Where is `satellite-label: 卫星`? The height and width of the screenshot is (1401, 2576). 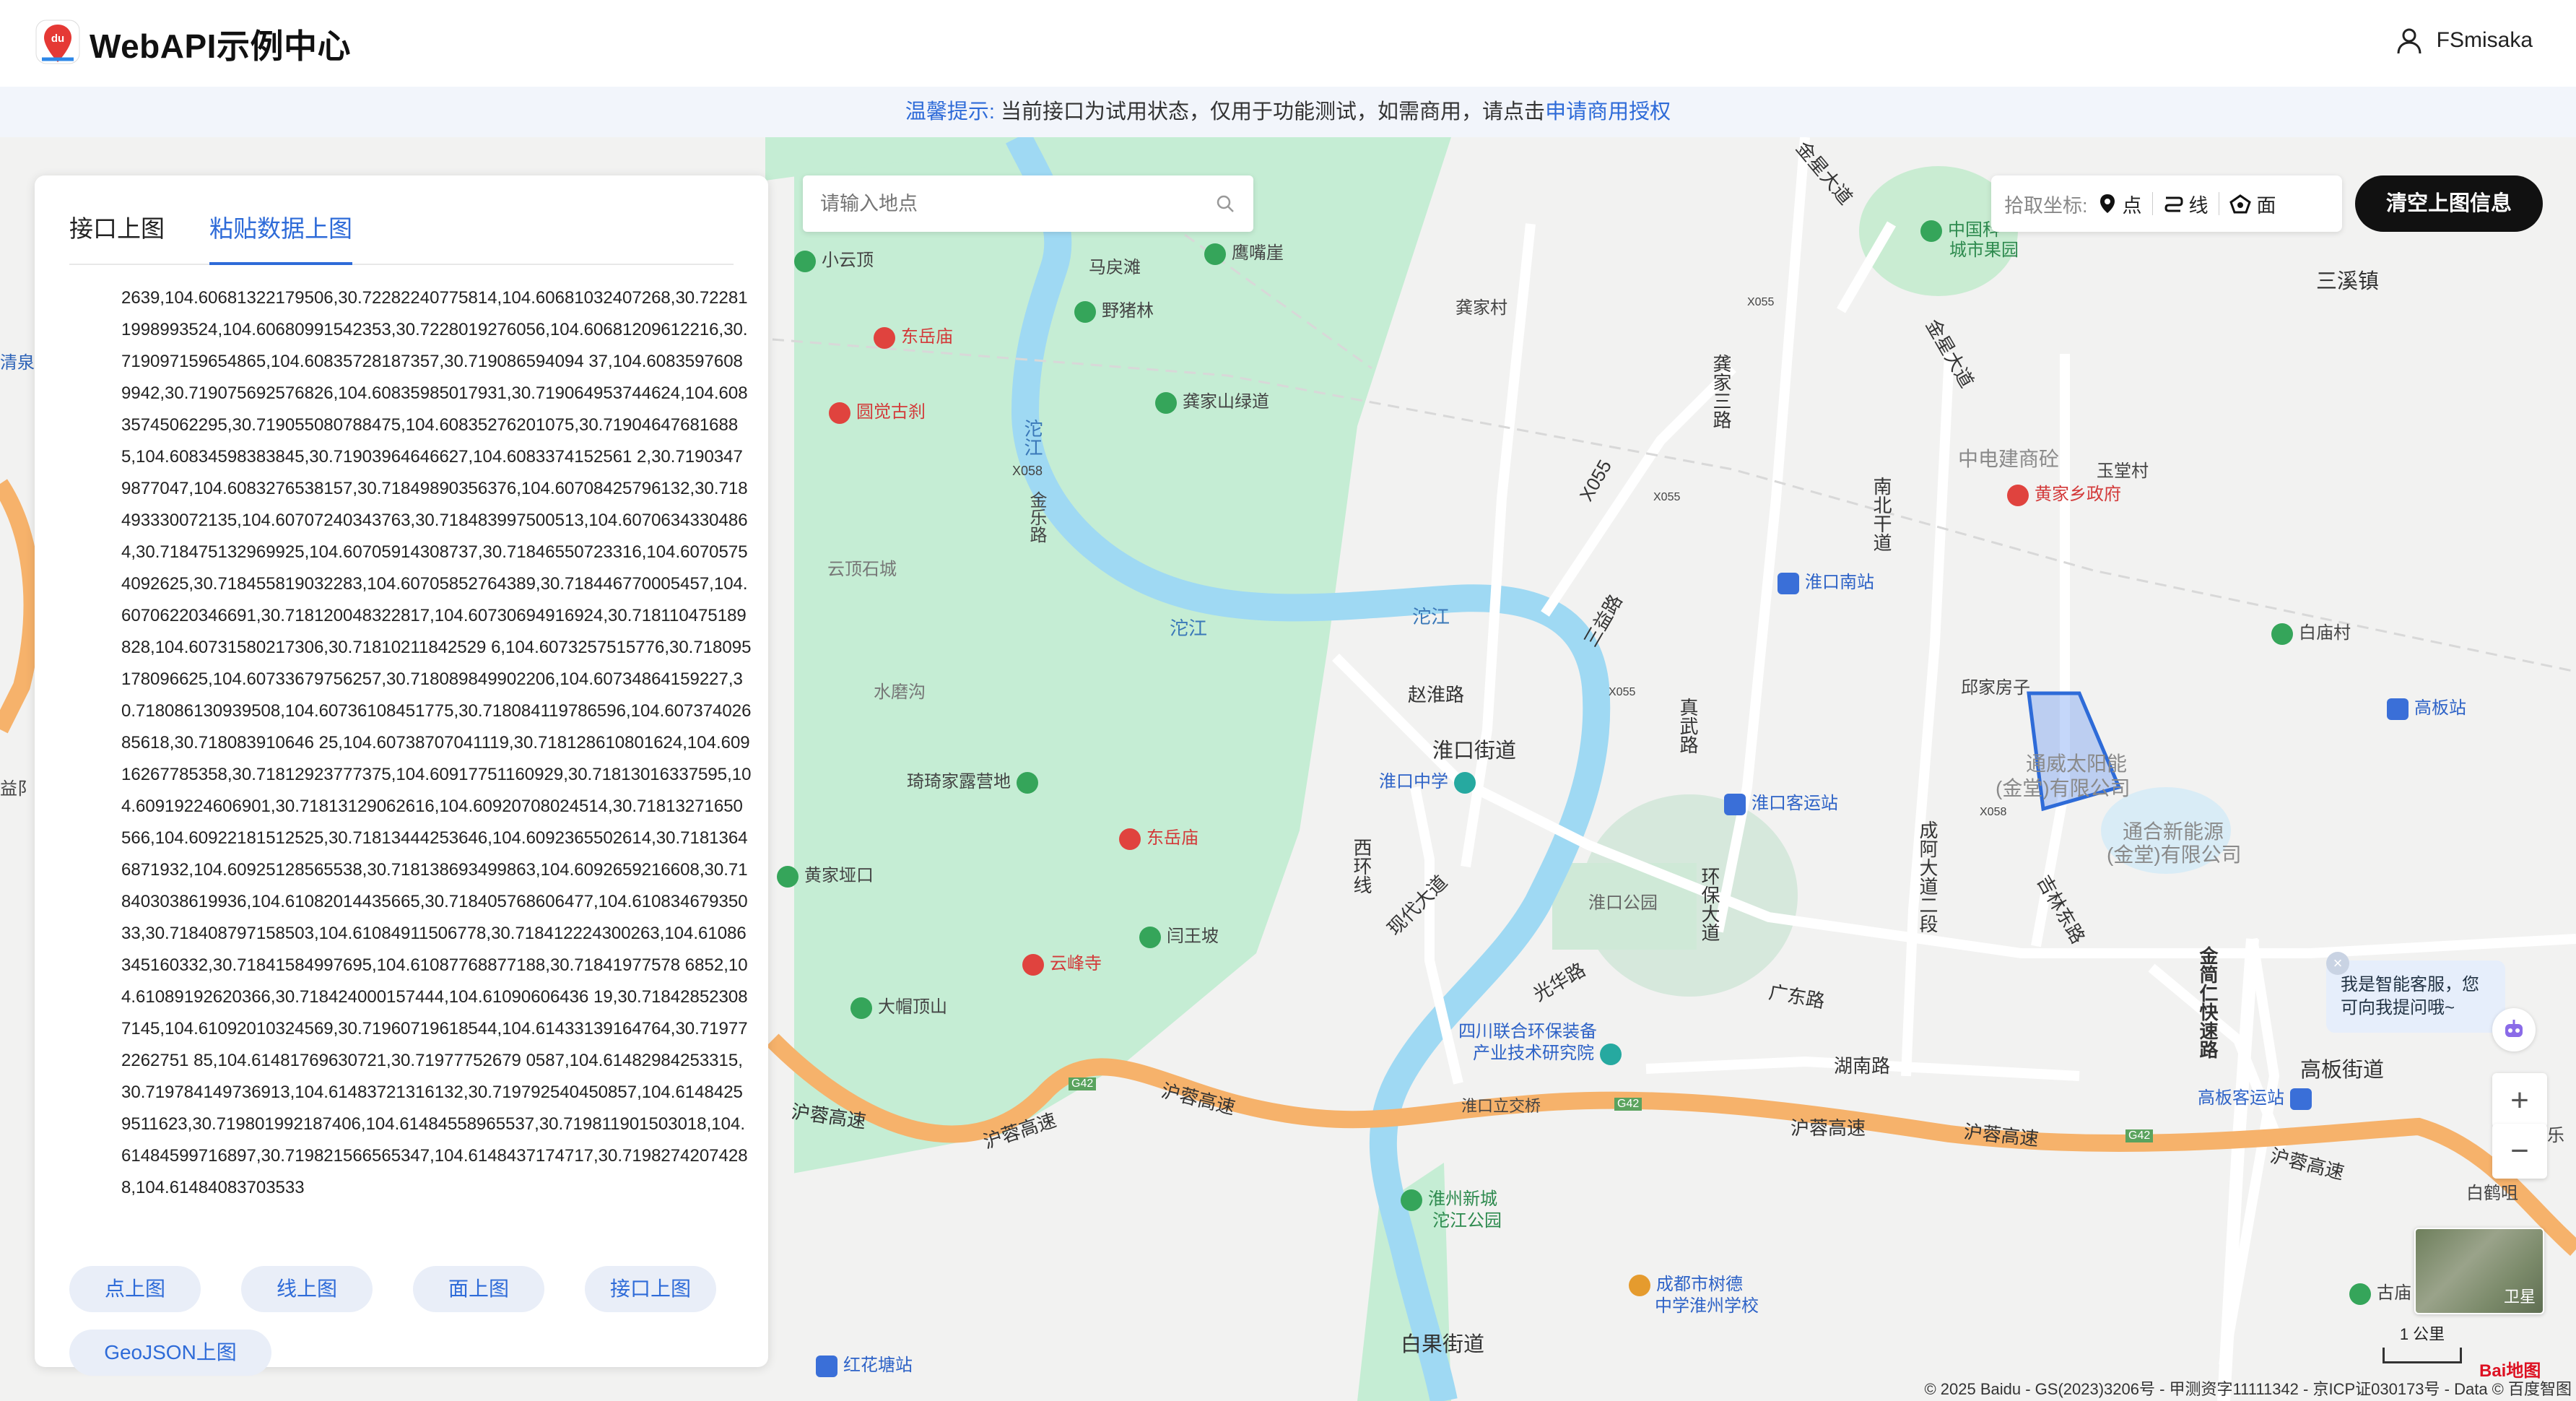
satellite-label: 卫星 is located at coordinates (2519, 1297).